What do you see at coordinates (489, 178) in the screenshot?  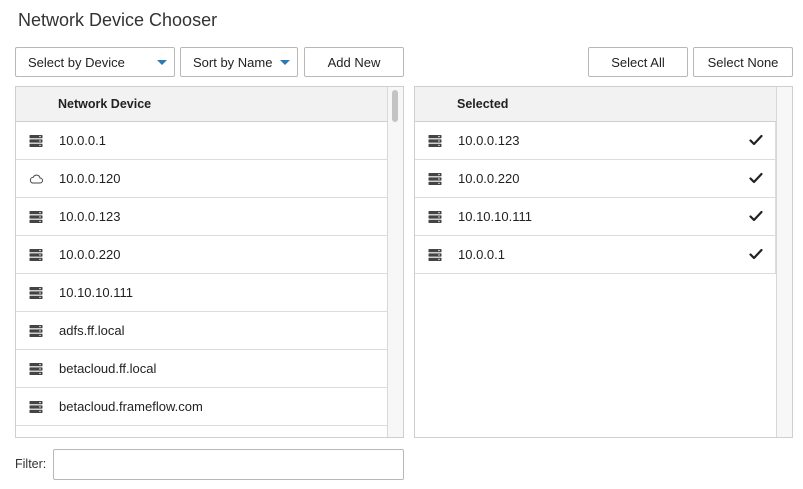 I see `selected-row-label: 10.0.0.220` at bounding box center [489, 178].